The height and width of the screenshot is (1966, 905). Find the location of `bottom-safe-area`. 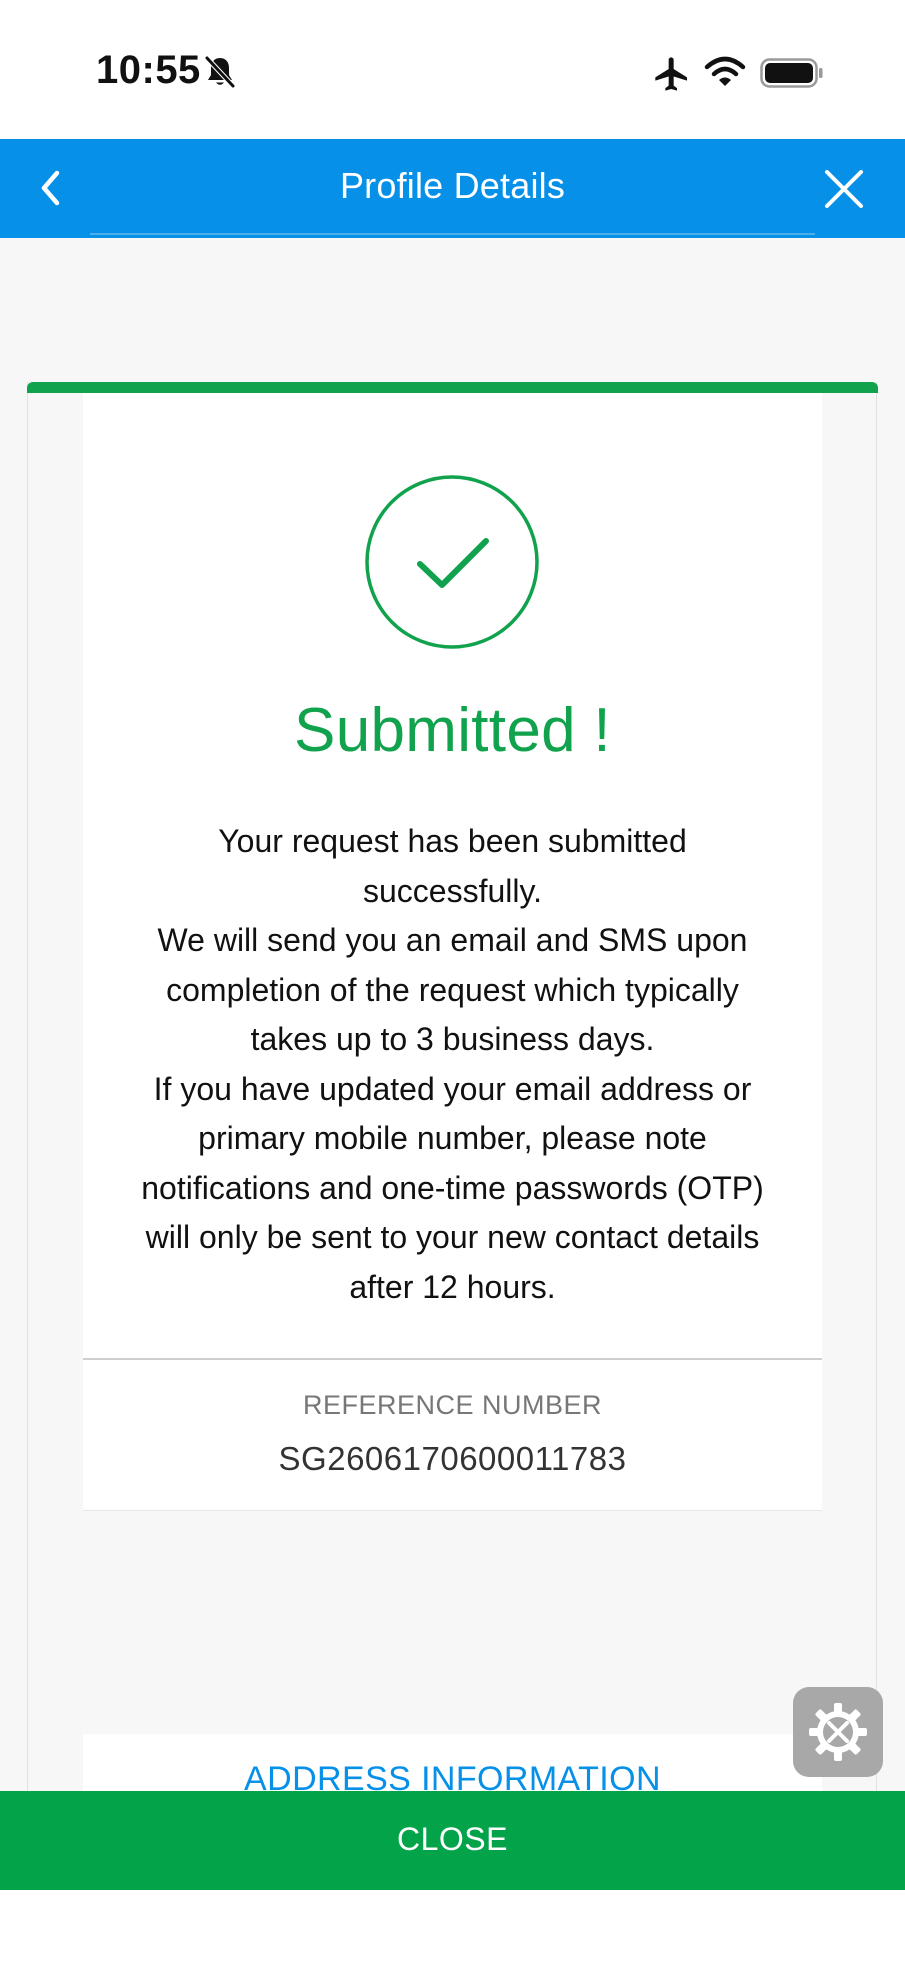

bottom-safe-area is located at coordinates (452, 1928).